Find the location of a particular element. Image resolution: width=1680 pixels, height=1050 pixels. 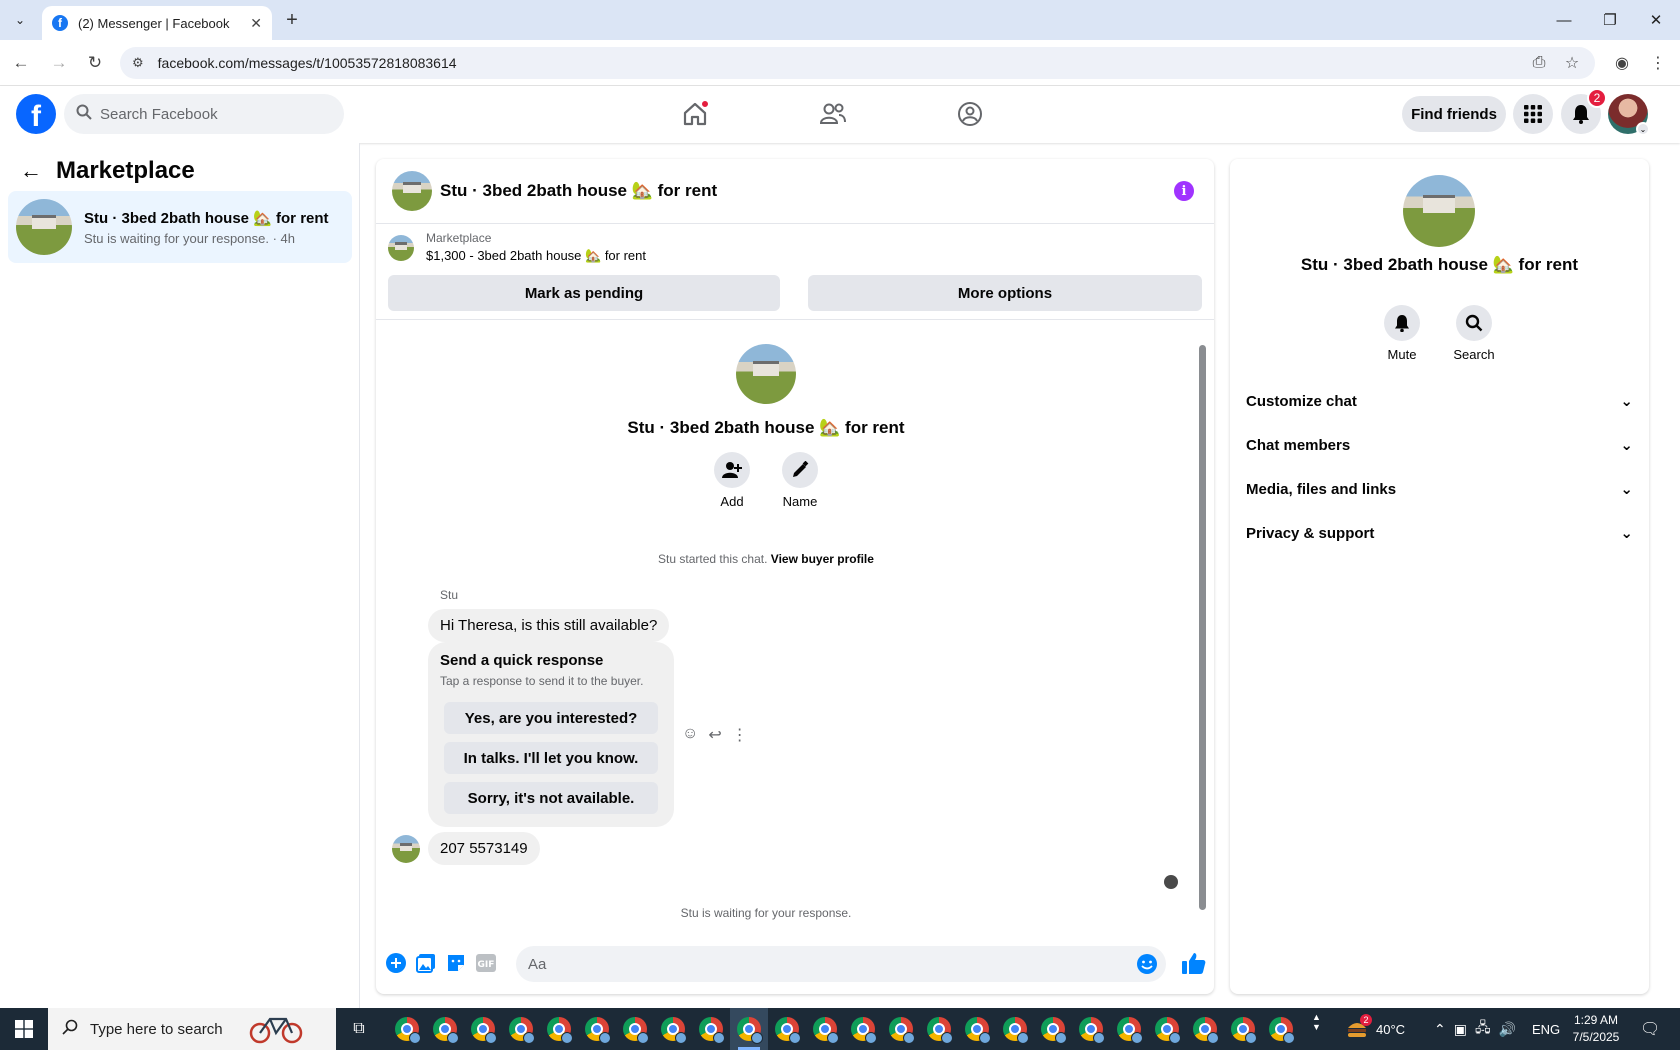

chat-members-section: Chat members ⌄ is located at coordinates (1439, 445).